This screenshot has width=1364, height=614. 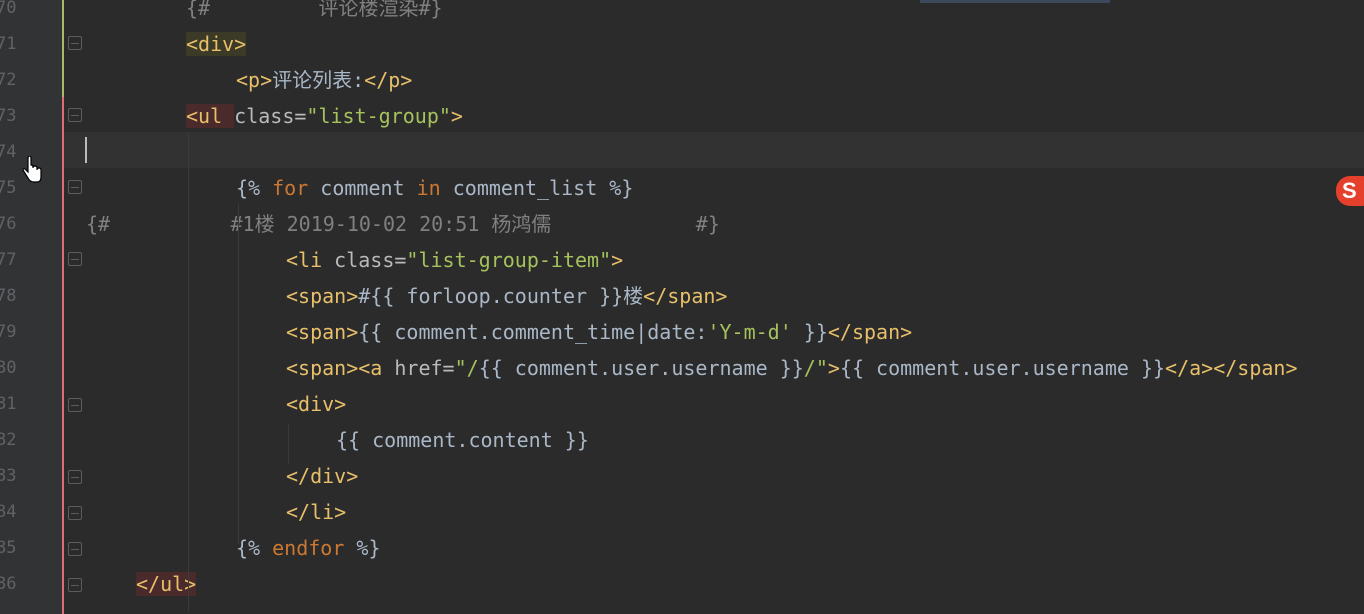 I want to click on code-token: endfor, so click(x=308, y=548).